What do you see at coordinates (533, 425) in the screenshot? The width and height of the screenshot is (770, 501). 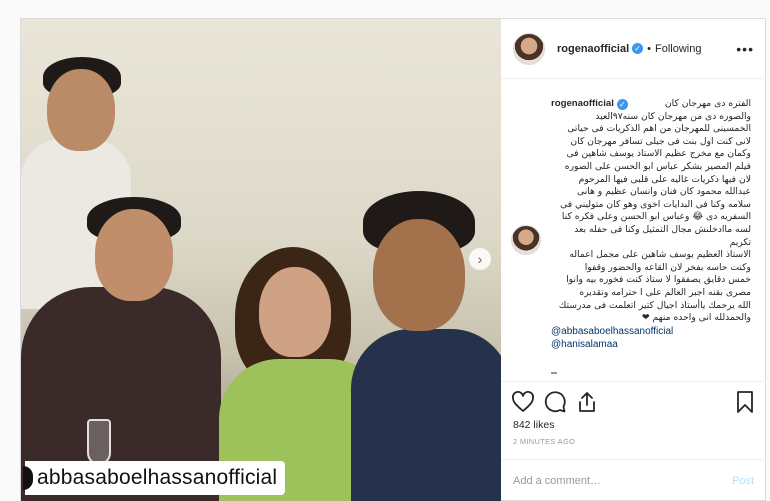 I see `likes-count: 842 likes` at bounding box center [533, 425].